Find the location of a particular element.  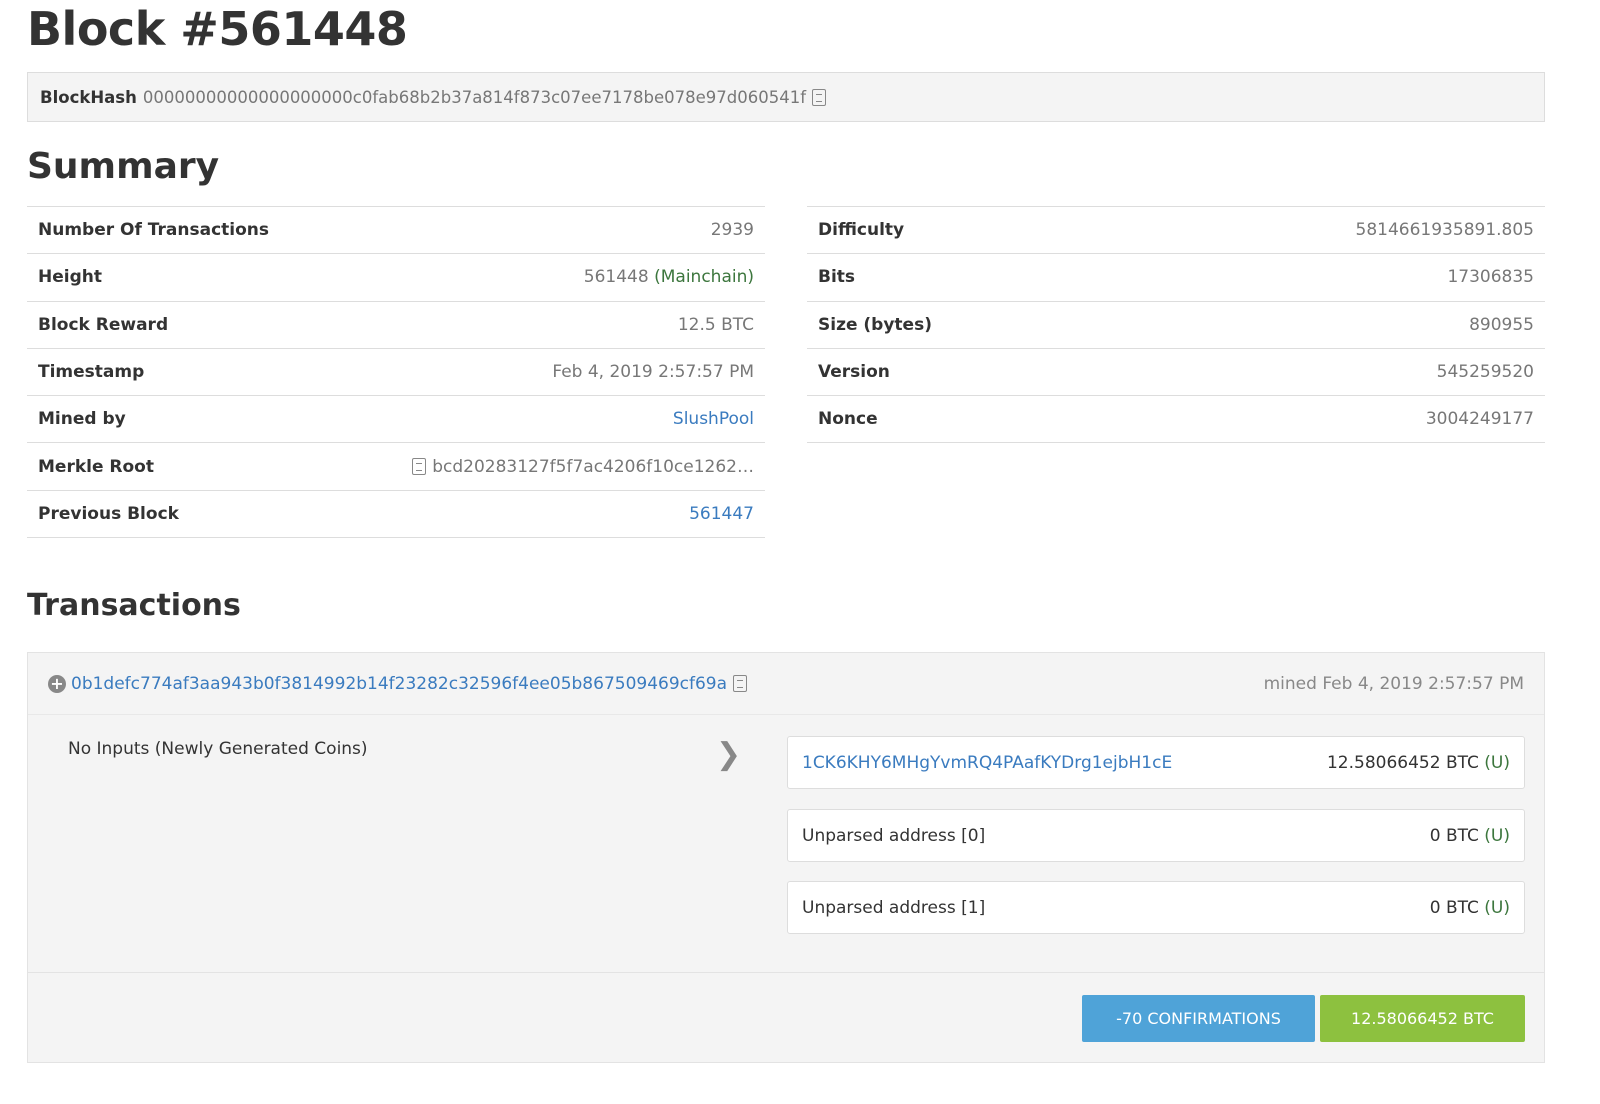

no-inputs-text: No Inputs (Newly Generated Coins) is located at coordinates (218, 749).